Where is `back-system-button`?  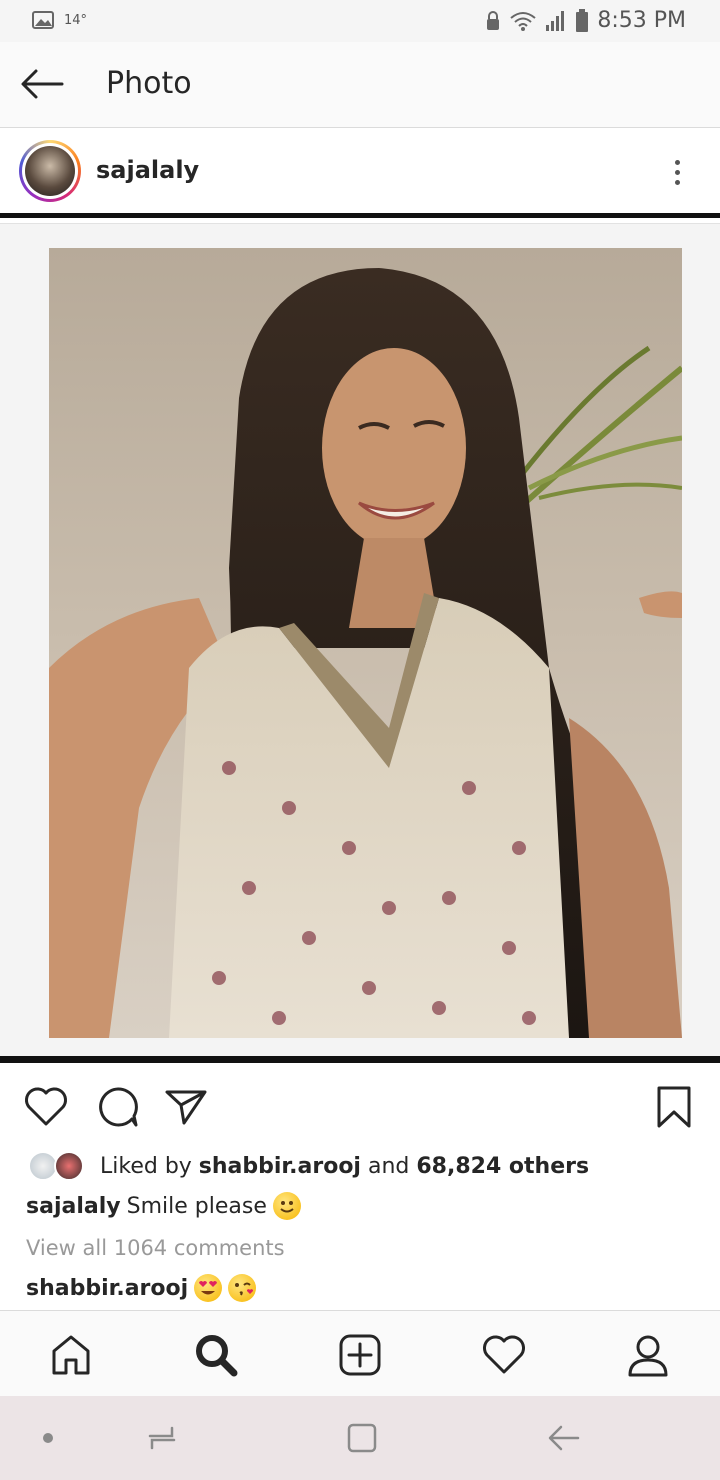
back-system-button is located at coordinates (564, 1438).